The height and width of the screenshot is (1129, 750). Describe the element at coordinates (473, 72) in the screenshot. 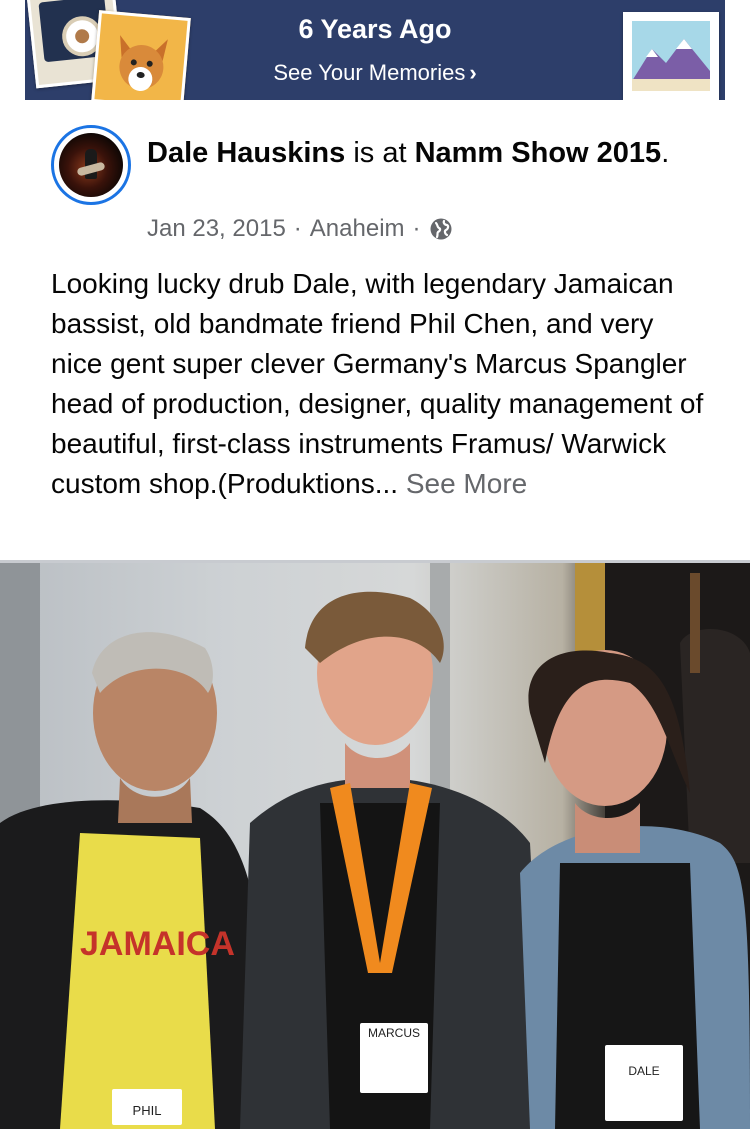

I see `chevron-right-icon: ›` at that location.